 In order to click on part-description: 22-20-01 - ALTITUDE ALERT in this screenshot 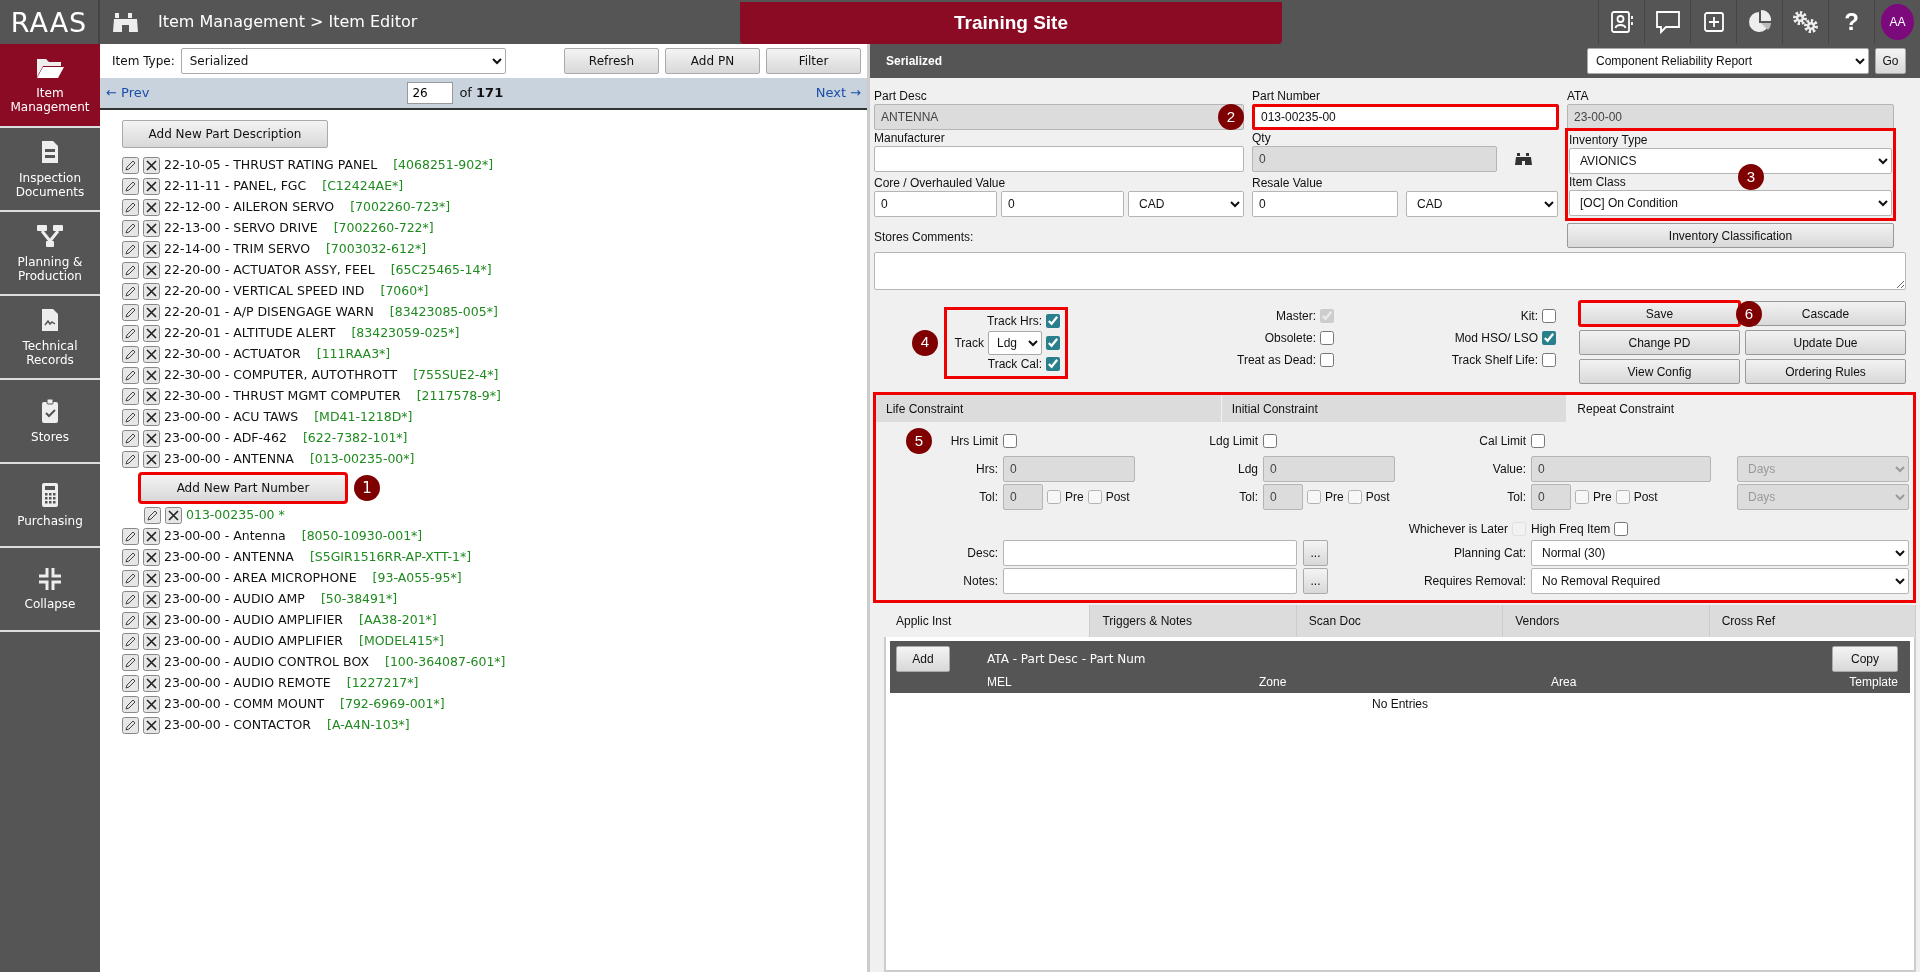, I will do `click(250, 333)`.